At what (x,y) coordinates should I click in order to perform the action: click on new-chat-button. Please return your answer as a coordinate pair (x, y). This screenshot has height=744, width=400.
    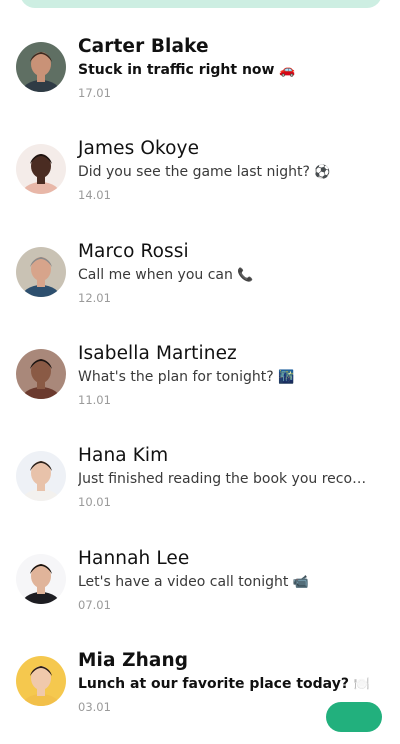
    Looking at the image, I should click on (354, 717).